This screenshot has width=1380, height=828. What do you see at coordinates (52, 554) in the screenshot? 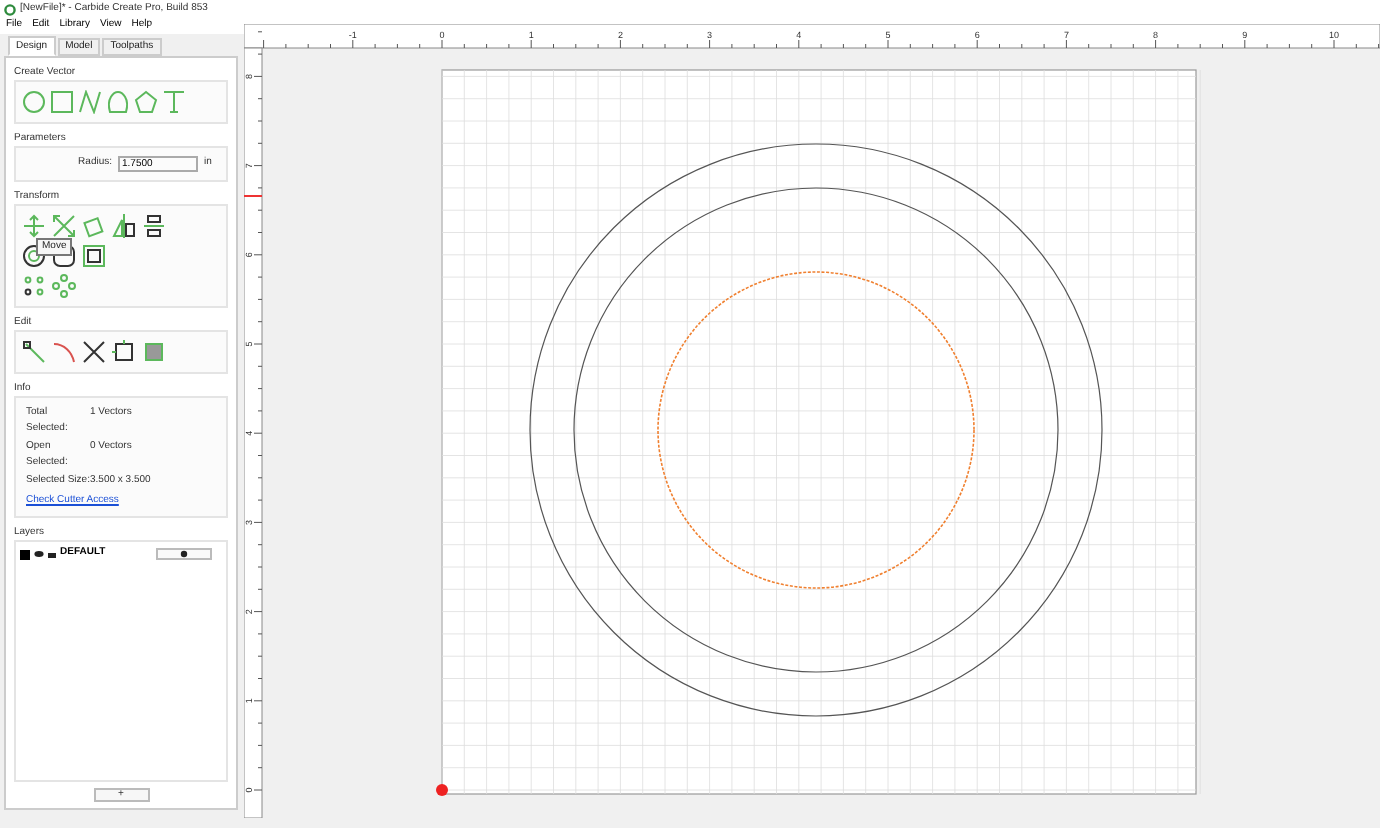
I see `lock-icon` at bounding box center [52, 554].